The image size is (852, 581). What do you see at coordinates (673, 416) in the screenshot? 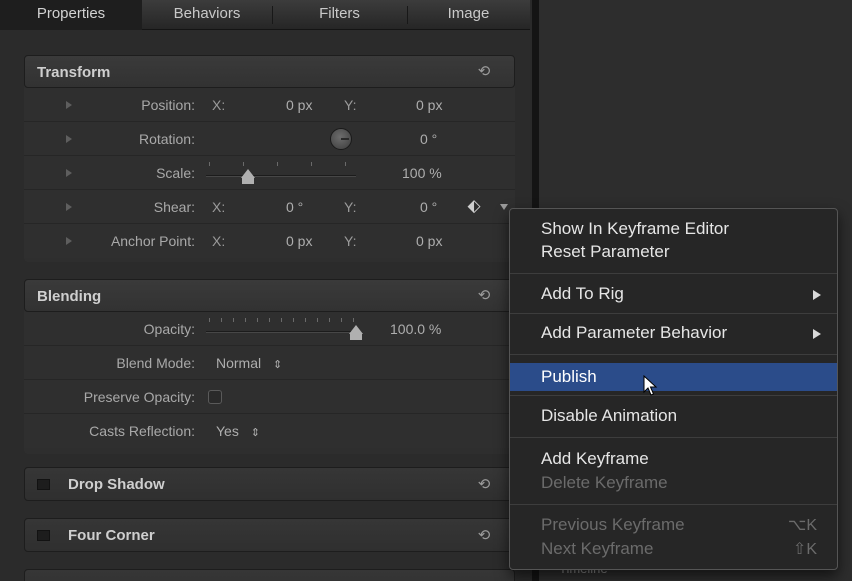
I see `menu-item-disable-animation: Disable Animation` at bounding box center [673, 416].